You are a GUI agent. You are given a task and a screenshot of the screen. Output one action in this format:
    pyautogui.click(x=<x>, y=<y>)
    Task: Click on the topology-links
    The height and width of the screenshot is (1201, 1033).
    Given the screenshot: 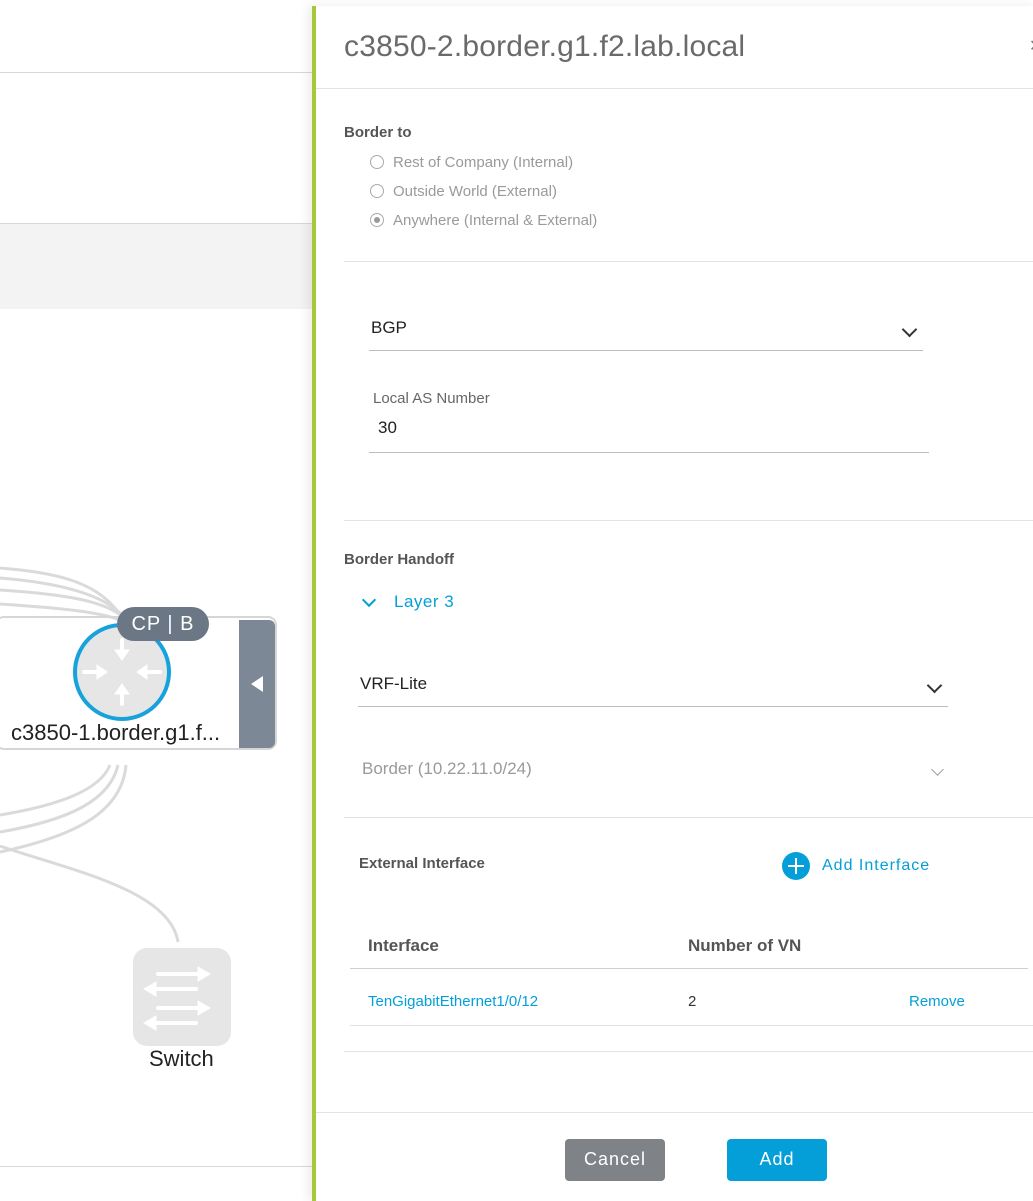 What is the action you would take?
    pyautogui.click(x=138, y=806)
    